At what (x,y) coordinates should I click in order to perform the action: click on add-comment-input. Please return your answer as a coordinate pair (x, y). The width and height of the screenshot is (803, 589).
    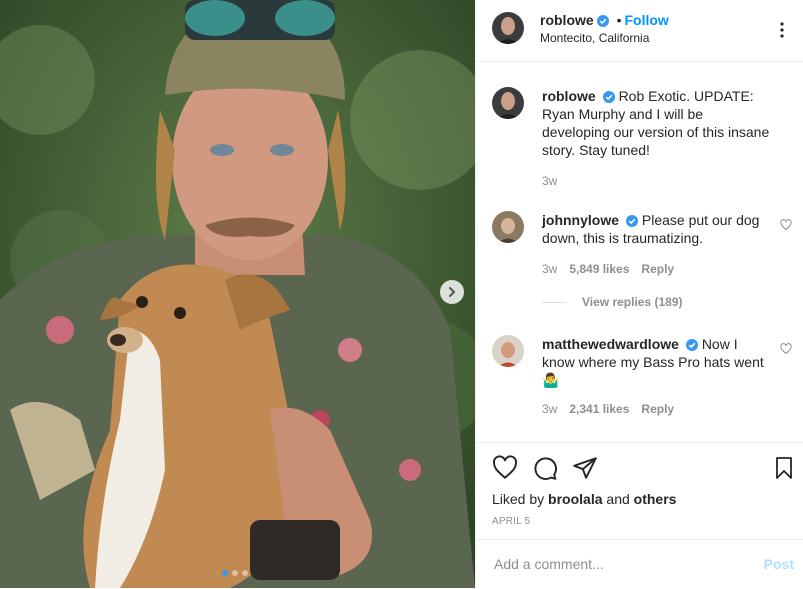
    Looking at the image, I should click on (617, 564).